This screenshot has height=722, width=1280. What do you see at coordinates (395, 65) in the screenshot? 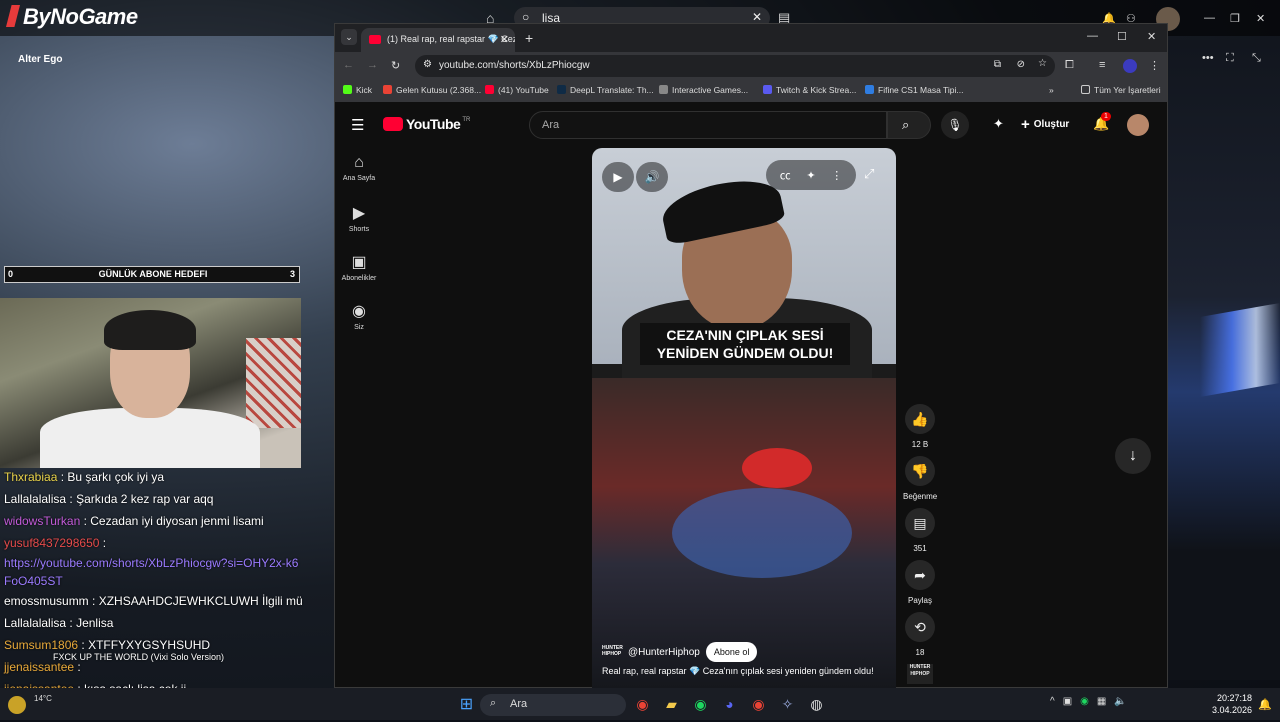
I see `reload-icon: ↻` at bounding box center [395, 65].